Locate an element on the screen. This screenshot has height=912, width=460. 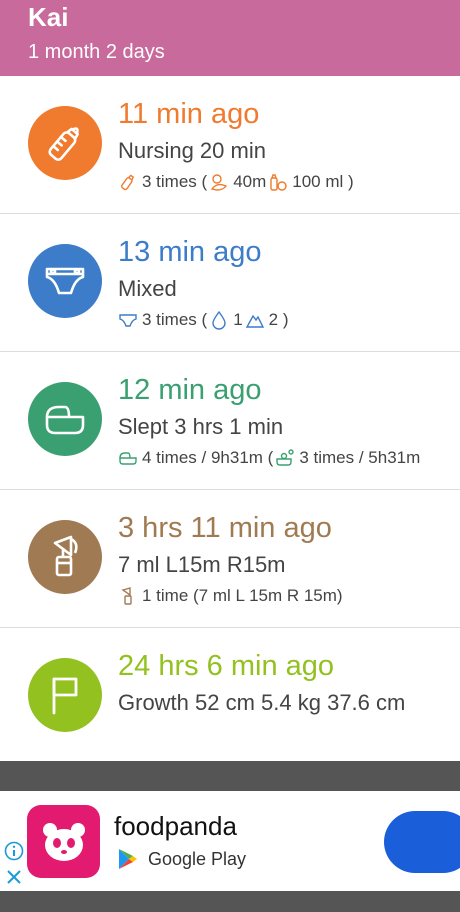
nap-icon is located at coordinates (285, 457).